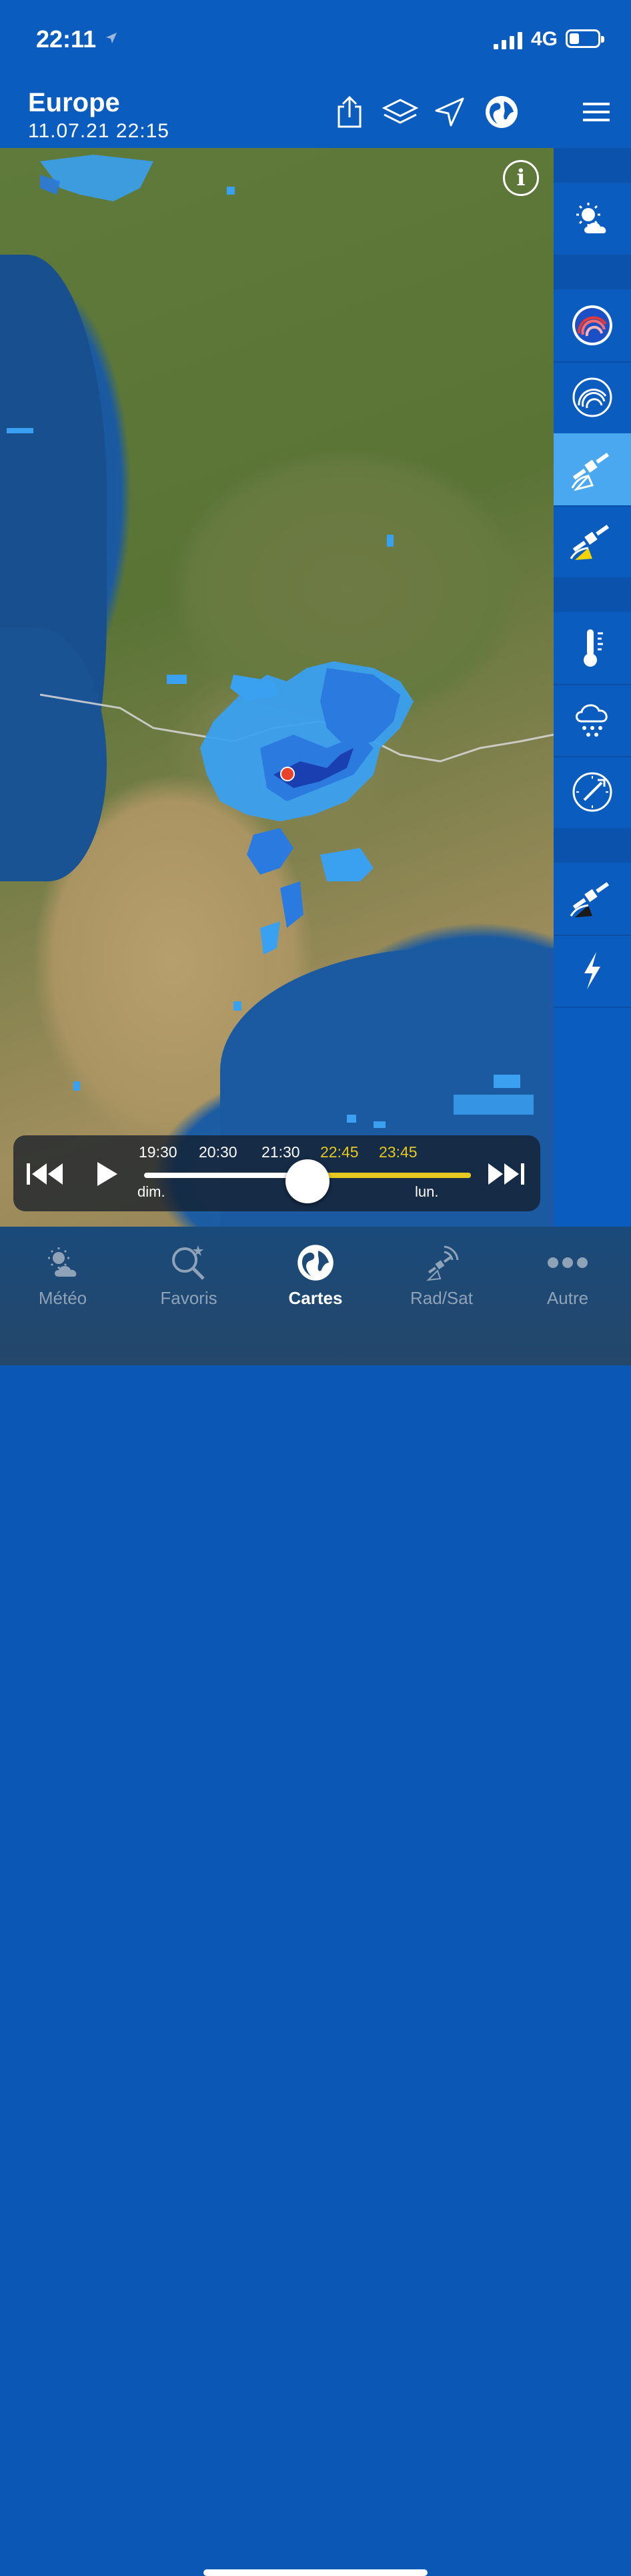 The height and width of the screenshot is (2576, 631). What do you see at coordinates (400, 112) in the screenshot?
I see `layers-icon` at bounding box center [400, 112].